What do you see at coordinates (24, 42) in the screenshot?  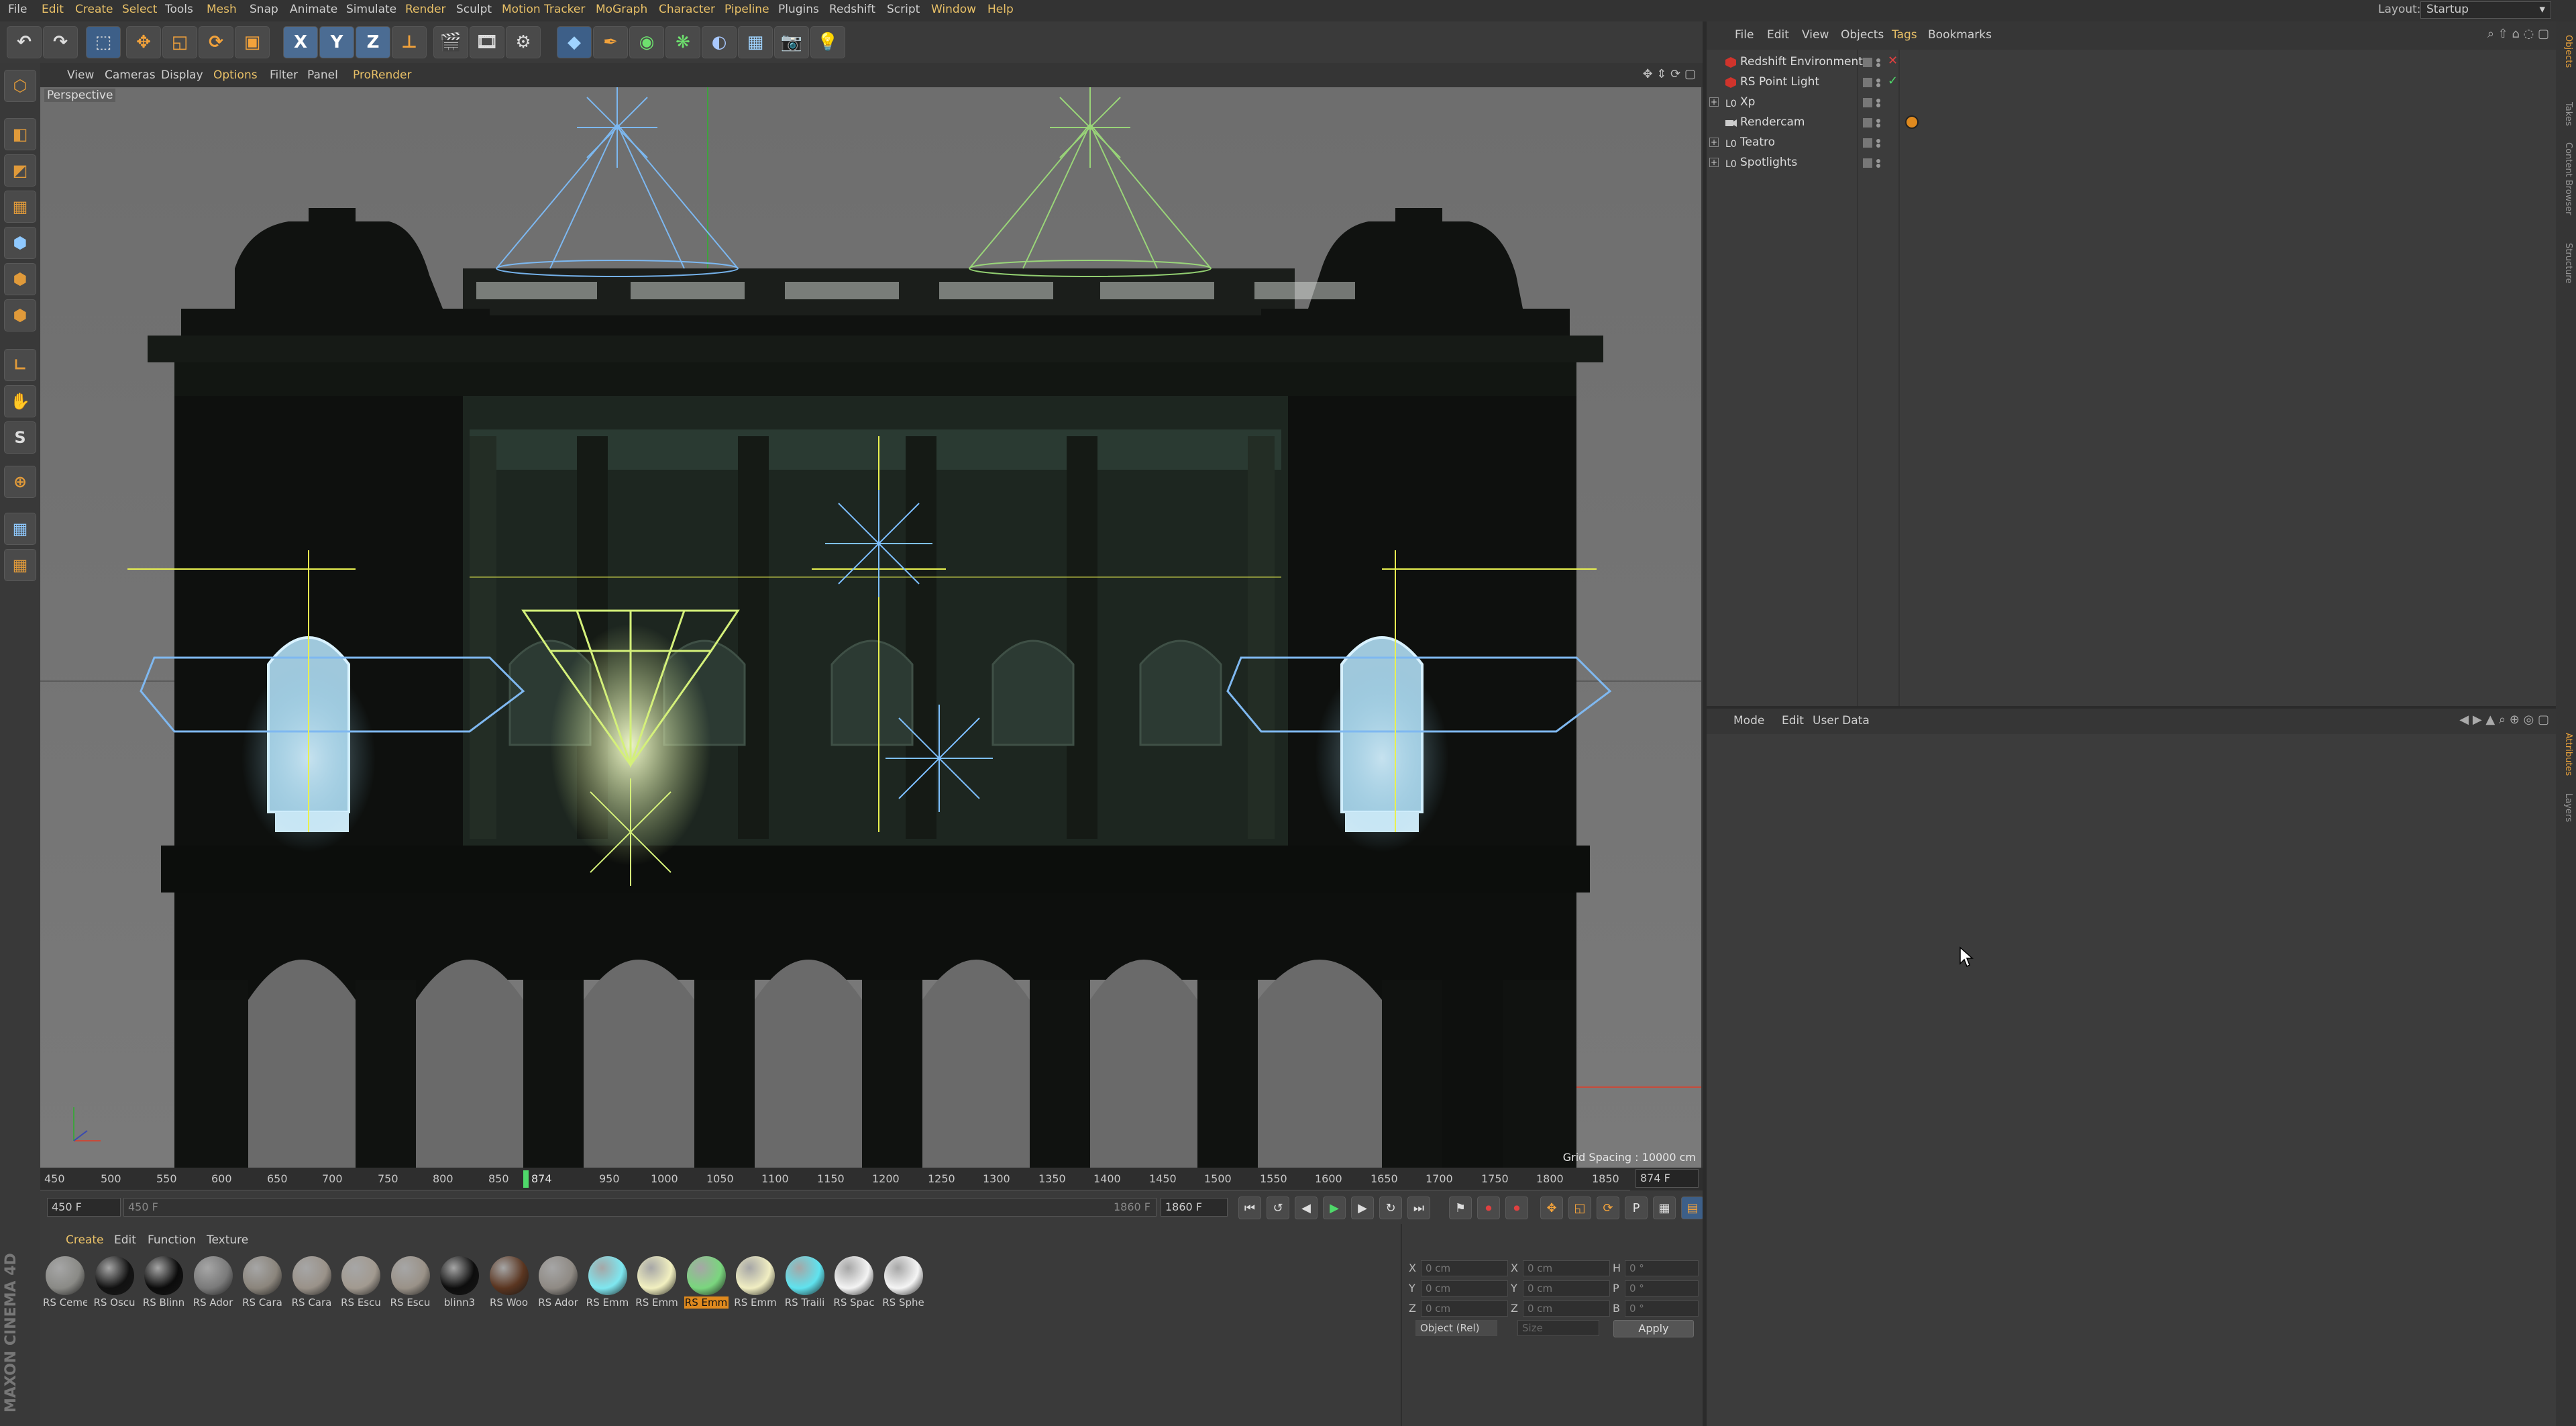 I see `undo-icon: ↶` at bounding box center [24, 42].